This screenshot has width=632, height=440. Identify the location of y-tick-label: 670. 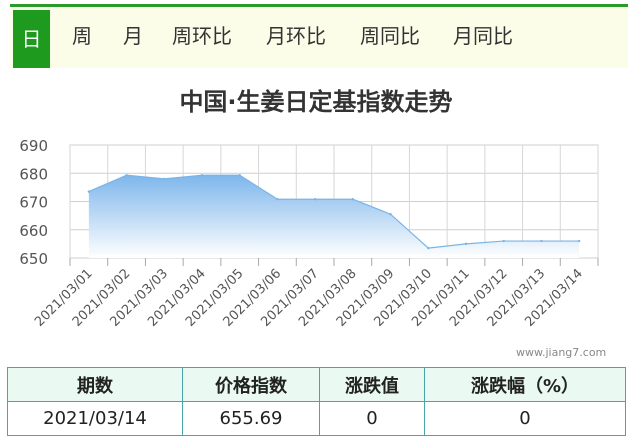
(33, 203).